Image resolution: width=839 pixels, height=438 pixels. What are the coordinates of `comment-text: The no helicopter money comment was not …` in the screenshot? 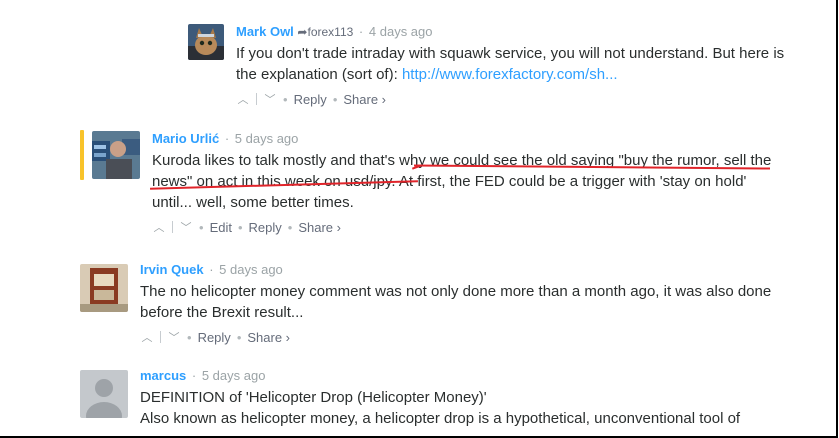 It's located at (456, 302).